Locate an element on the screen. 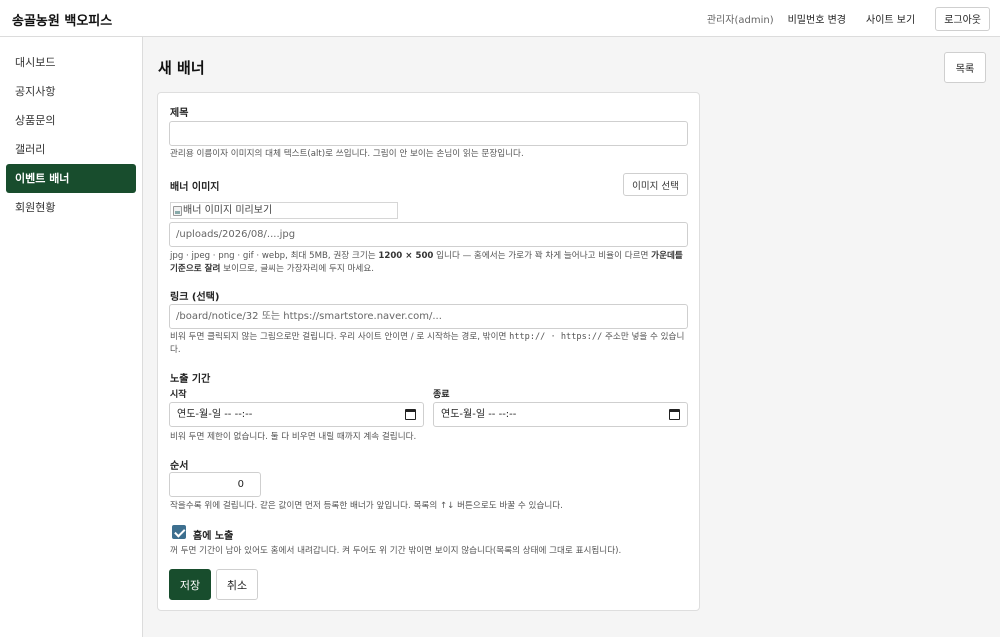 This screenshot has width=1000, height=637. top-bar: 송골농원 백오피스 관리자(admin) 비밀번호 변경 사이트 보기 로그아웃 is located at coordinates (500, 18).